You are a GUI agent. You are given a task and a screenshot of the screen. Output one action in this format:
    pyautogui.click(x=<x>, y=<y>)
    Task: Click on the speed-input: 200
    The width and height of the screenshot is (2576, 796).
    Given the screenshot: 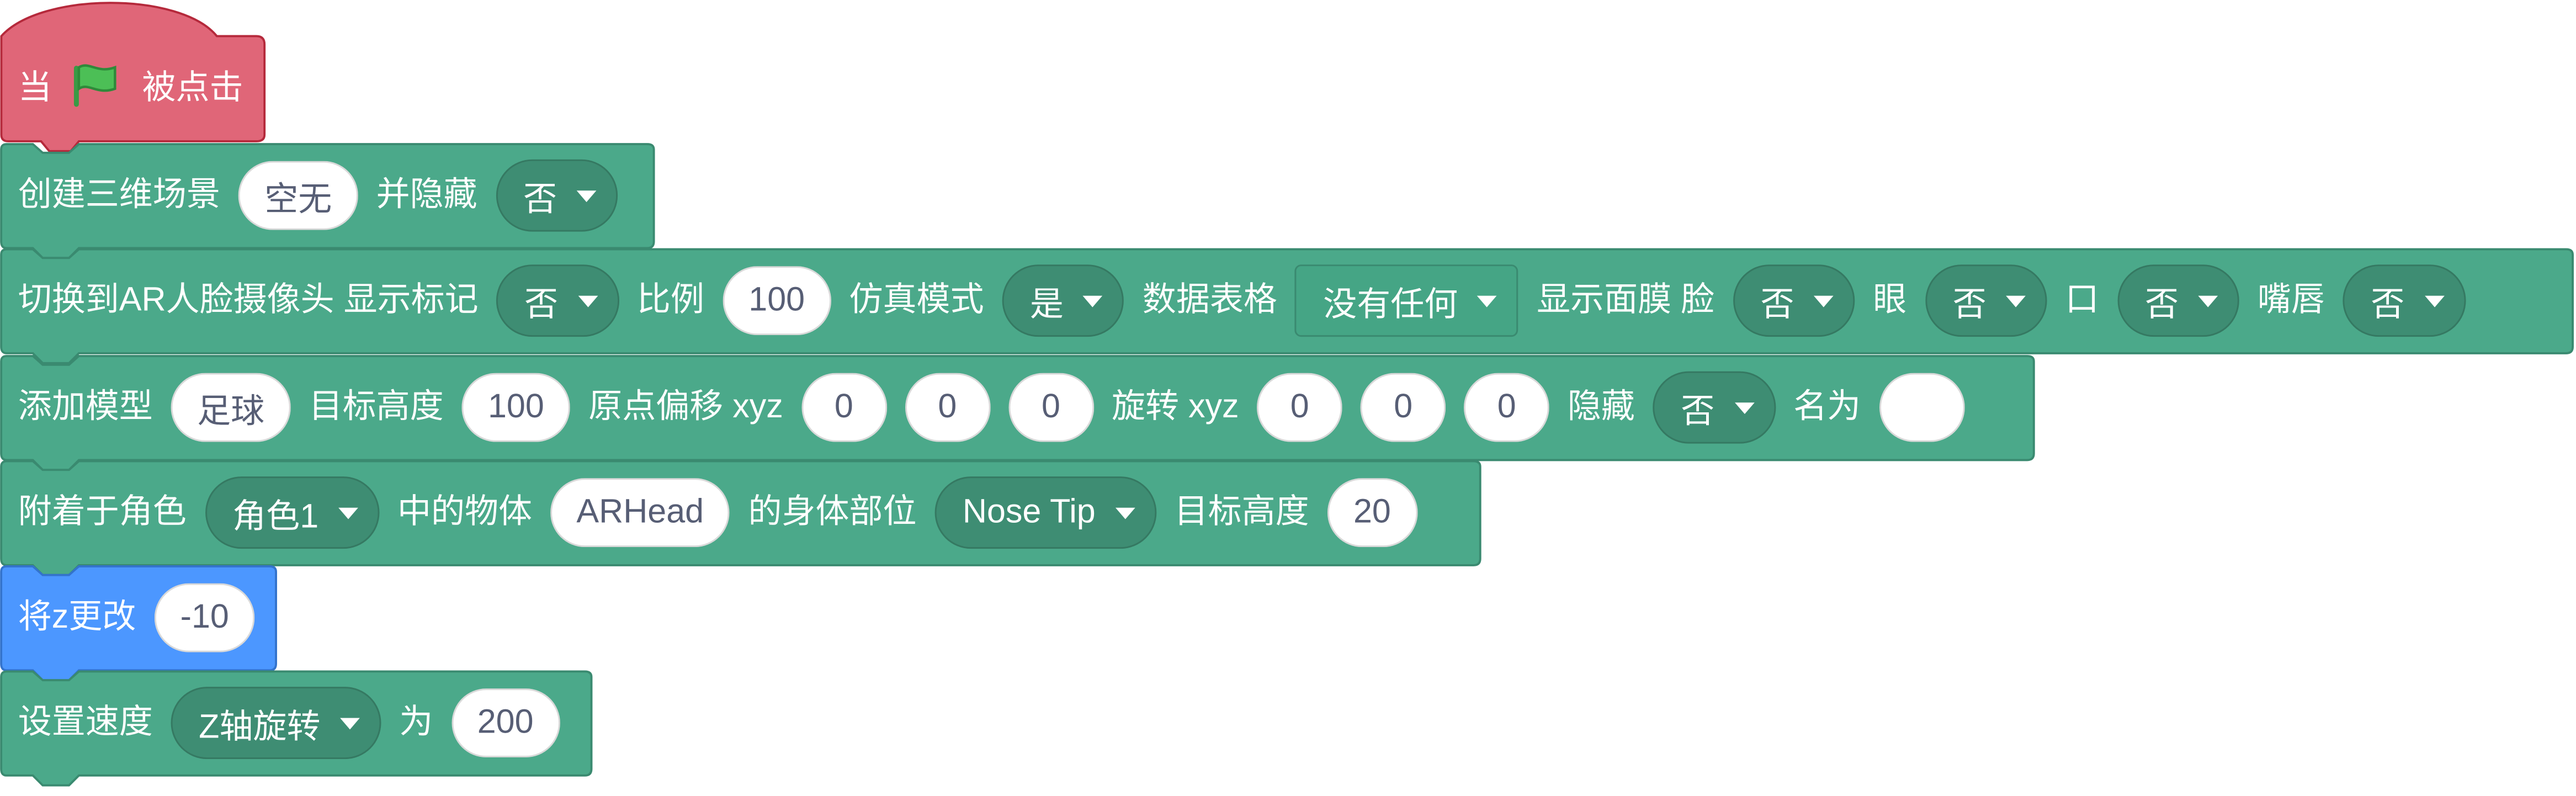 What is the action you would take?
    pyautogui.click(x=505, y=723)
    